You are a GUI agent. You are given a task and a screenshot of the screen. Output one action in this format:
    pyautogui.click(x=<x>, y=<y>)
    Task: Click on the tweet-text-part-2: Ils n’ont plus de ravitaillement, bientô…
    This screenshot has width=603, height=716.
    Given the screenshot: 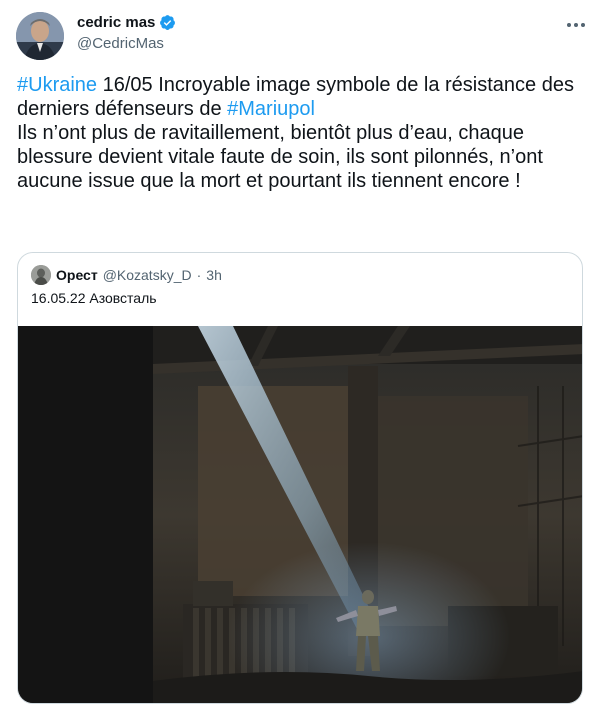 What is the action you would take?
    pyautogui.click(x=280, y=157)
    